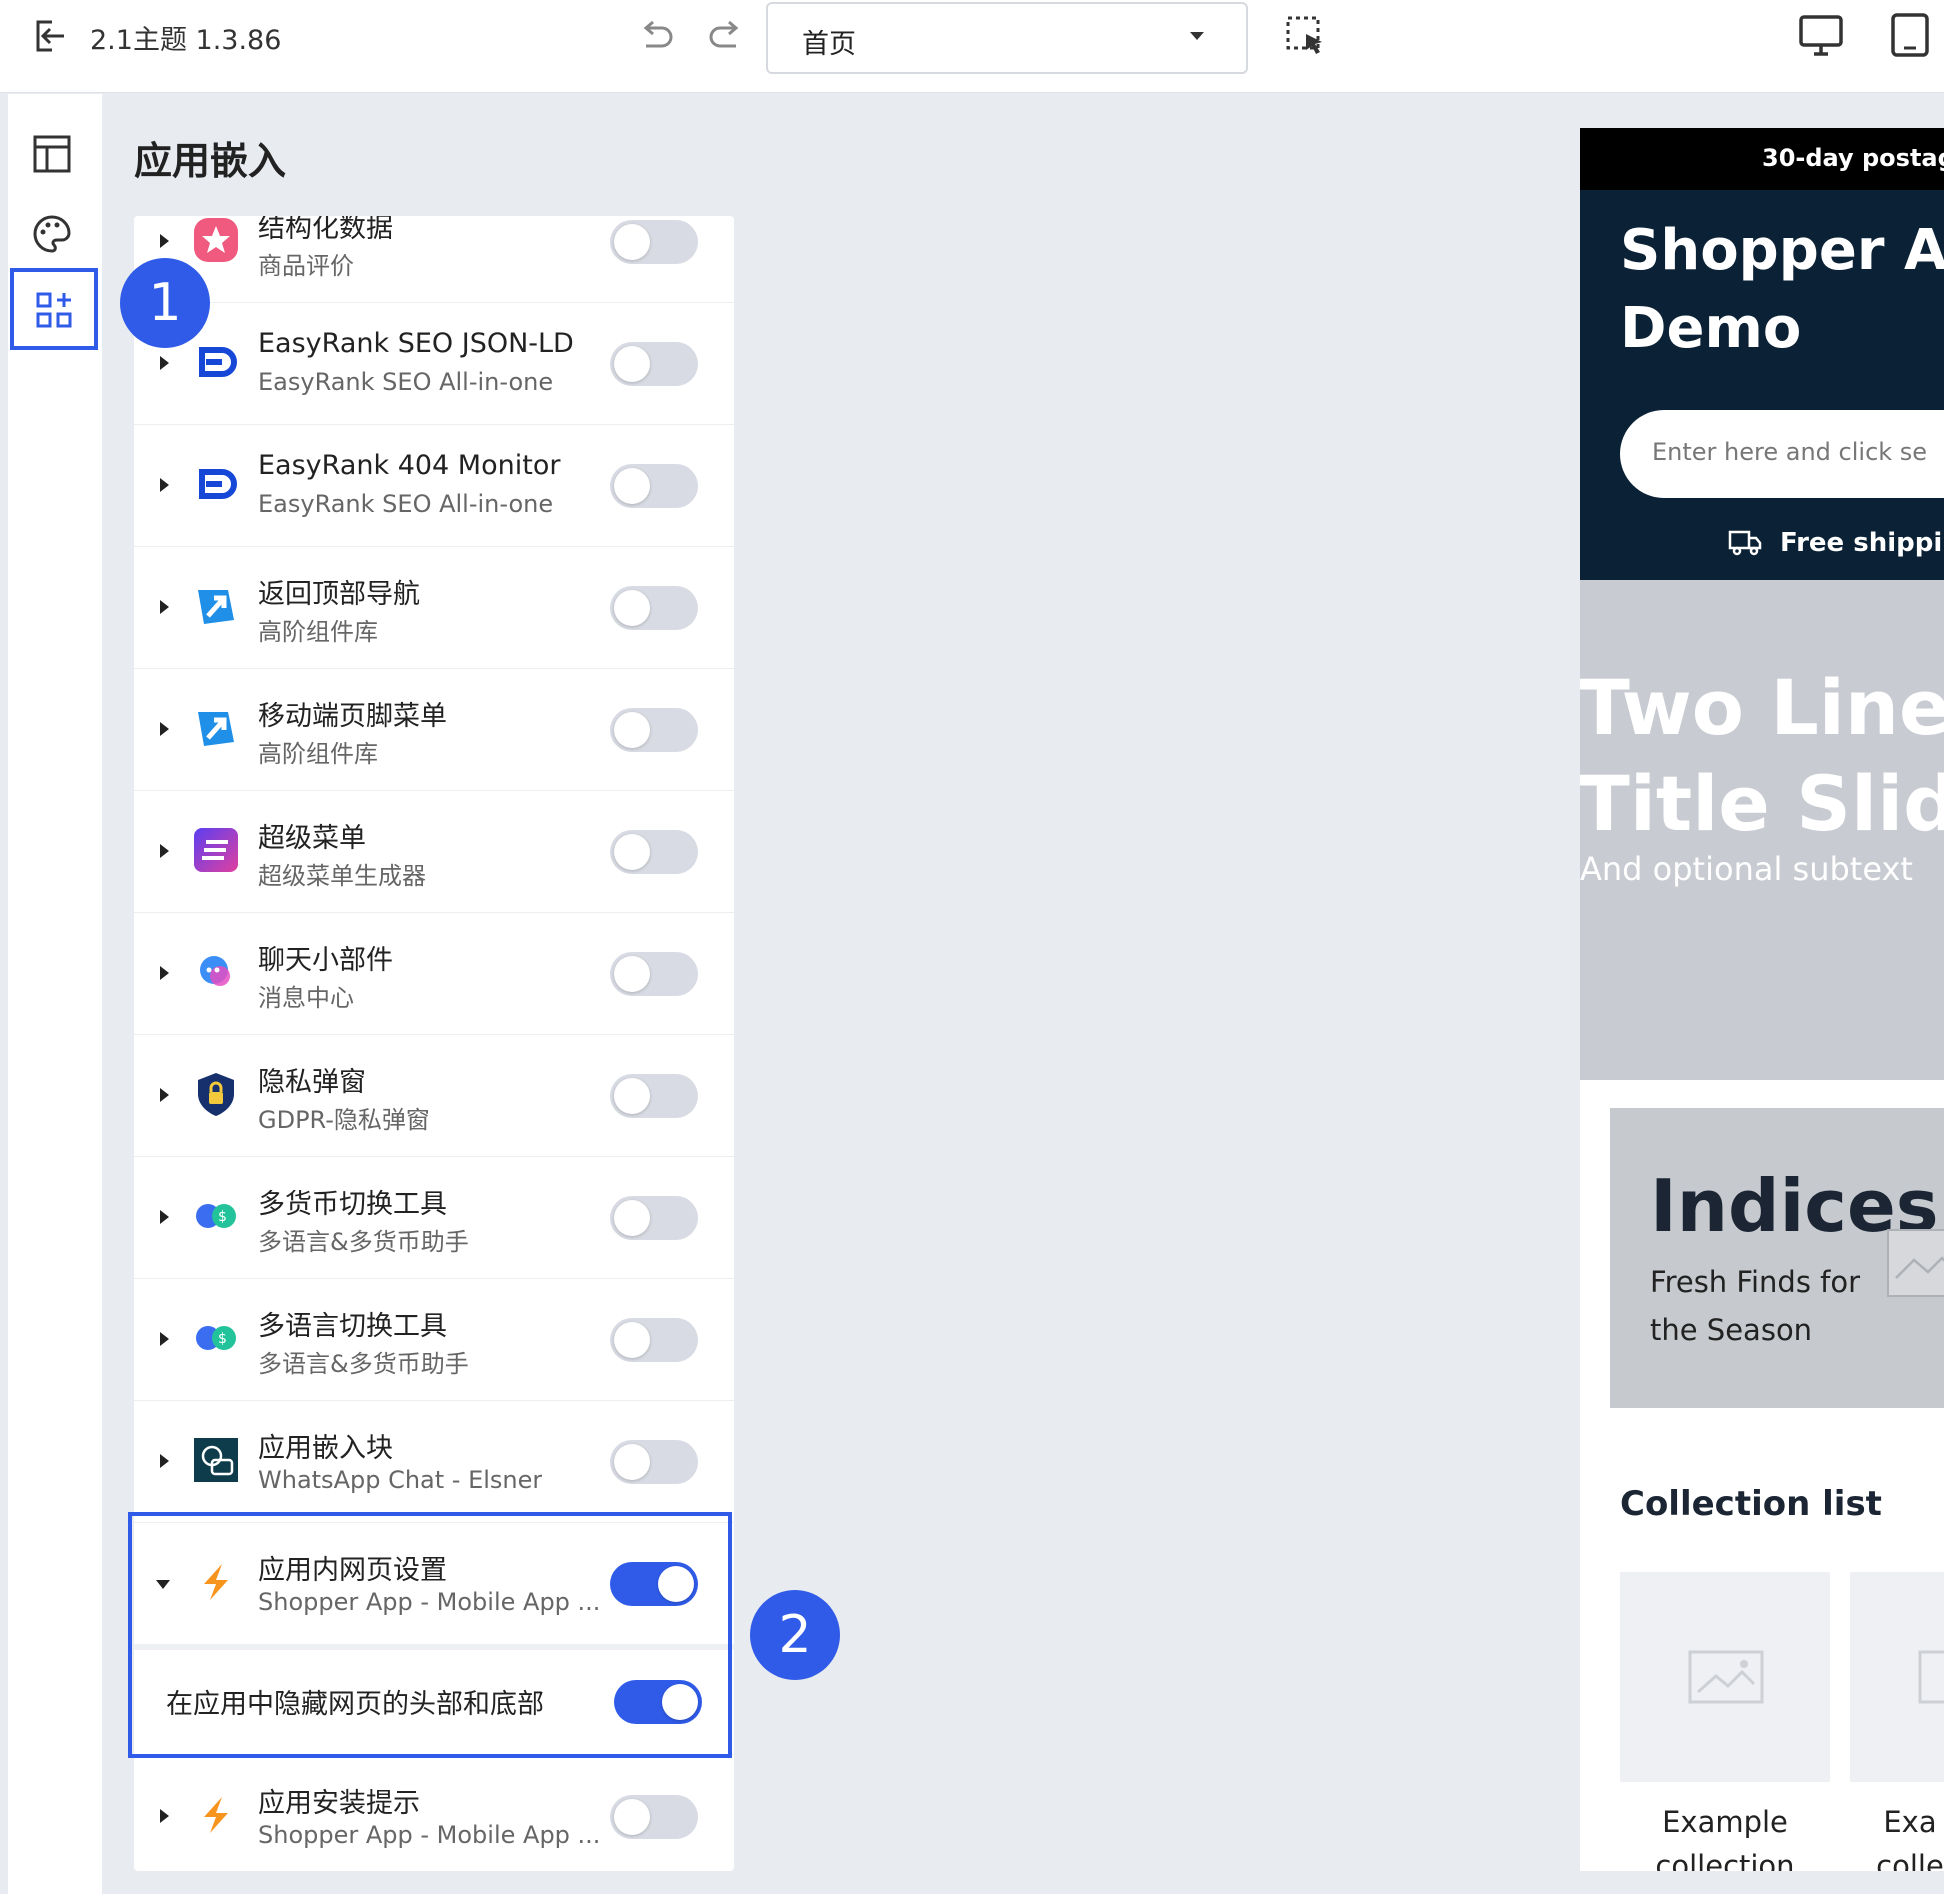 The image size is (1944, 1894). What do you see at coordinates (216, 729) in the screenshot?
I see `component-library-app-icon` at bounding box center [216, 729].